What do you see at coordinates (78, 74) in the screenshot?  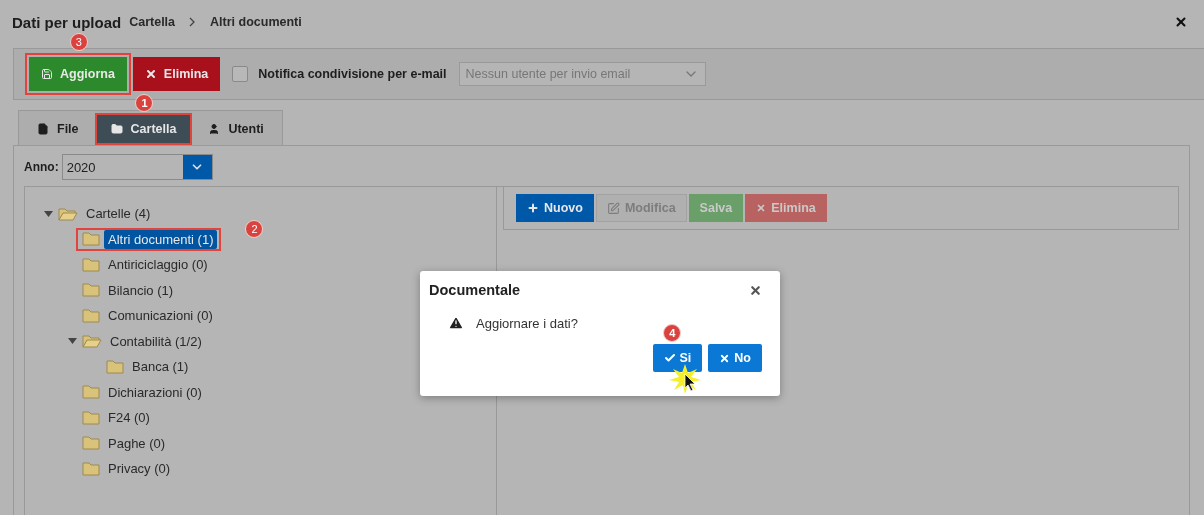 I see `update-button: Aggiorna` at bounding box center [78, 74].